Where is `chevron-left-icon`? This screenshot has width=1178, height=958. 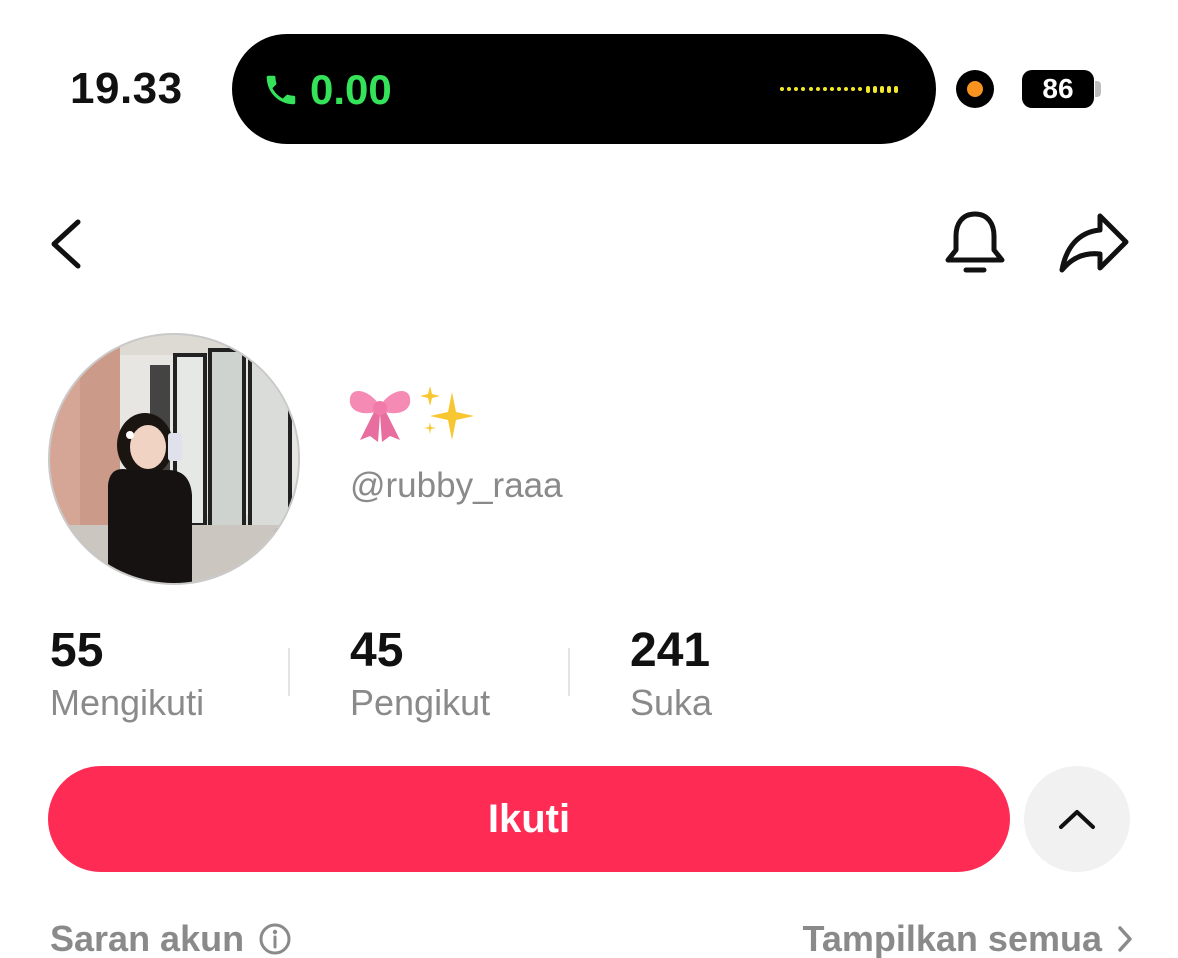
chevron-left-icon is located at coordinates (66, 244).